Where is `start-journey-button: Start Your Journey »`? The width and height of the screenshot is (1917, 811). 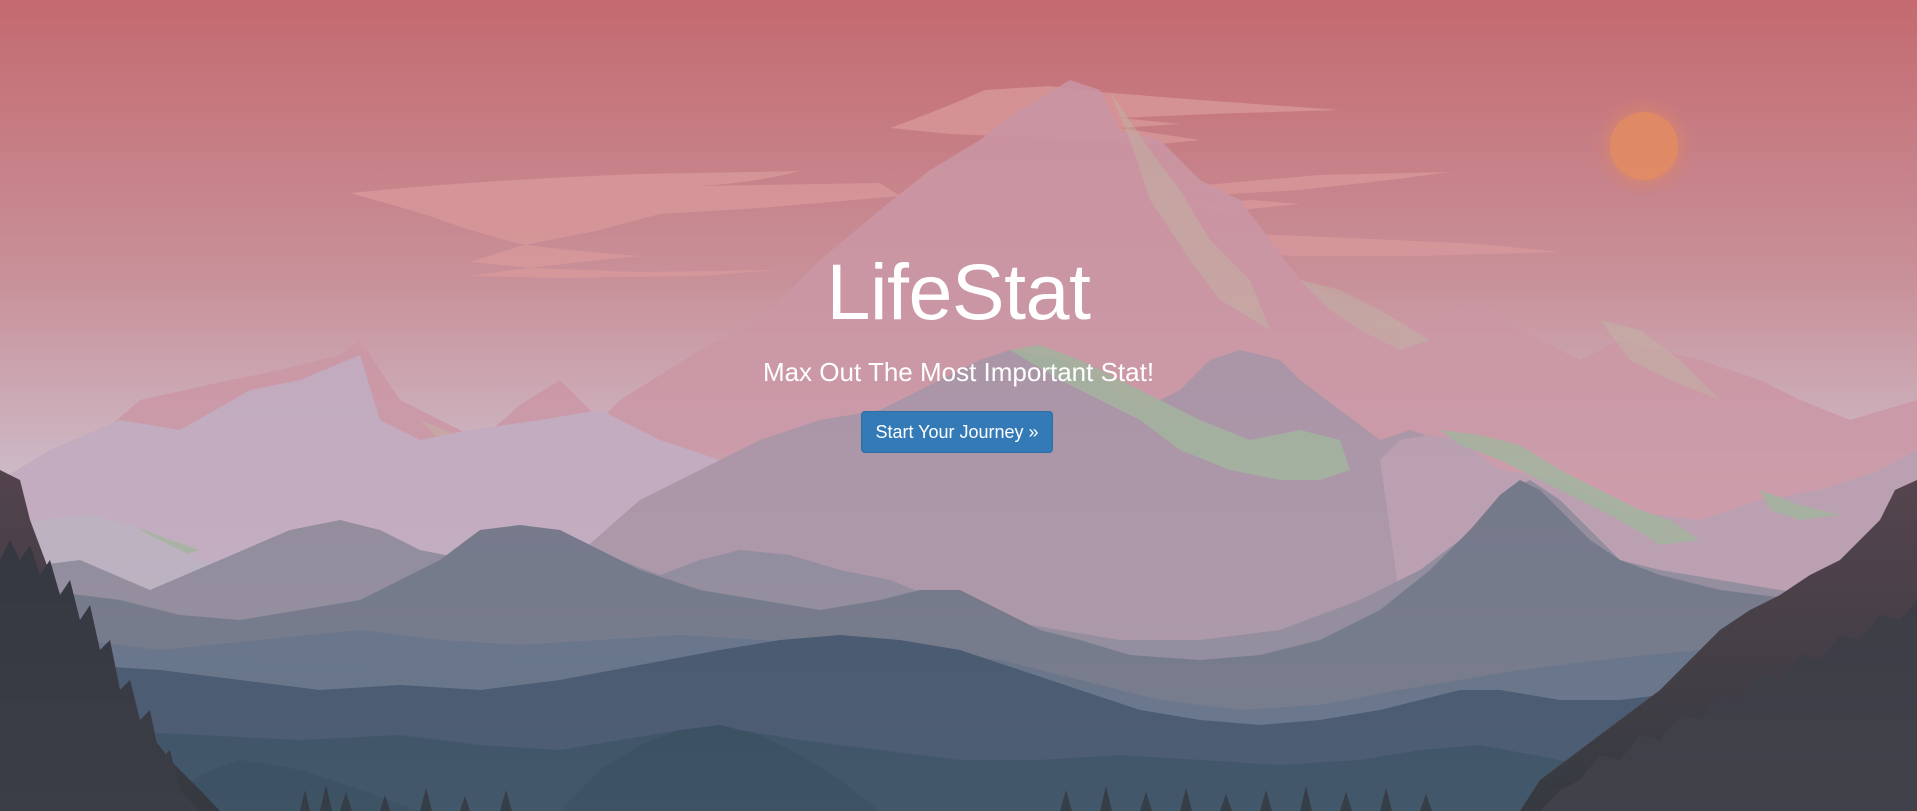 start-journey-button: Start Your Journey » is located at coordinates (957, 432).